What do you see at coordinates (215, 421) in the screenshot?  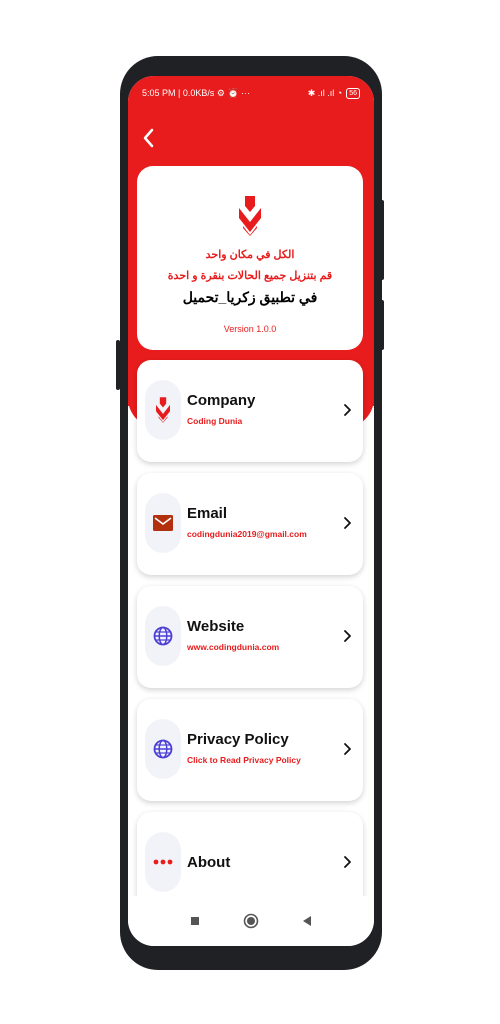 I see `item-subtitle: Coding Dunia` at bounding box center [215, 421].